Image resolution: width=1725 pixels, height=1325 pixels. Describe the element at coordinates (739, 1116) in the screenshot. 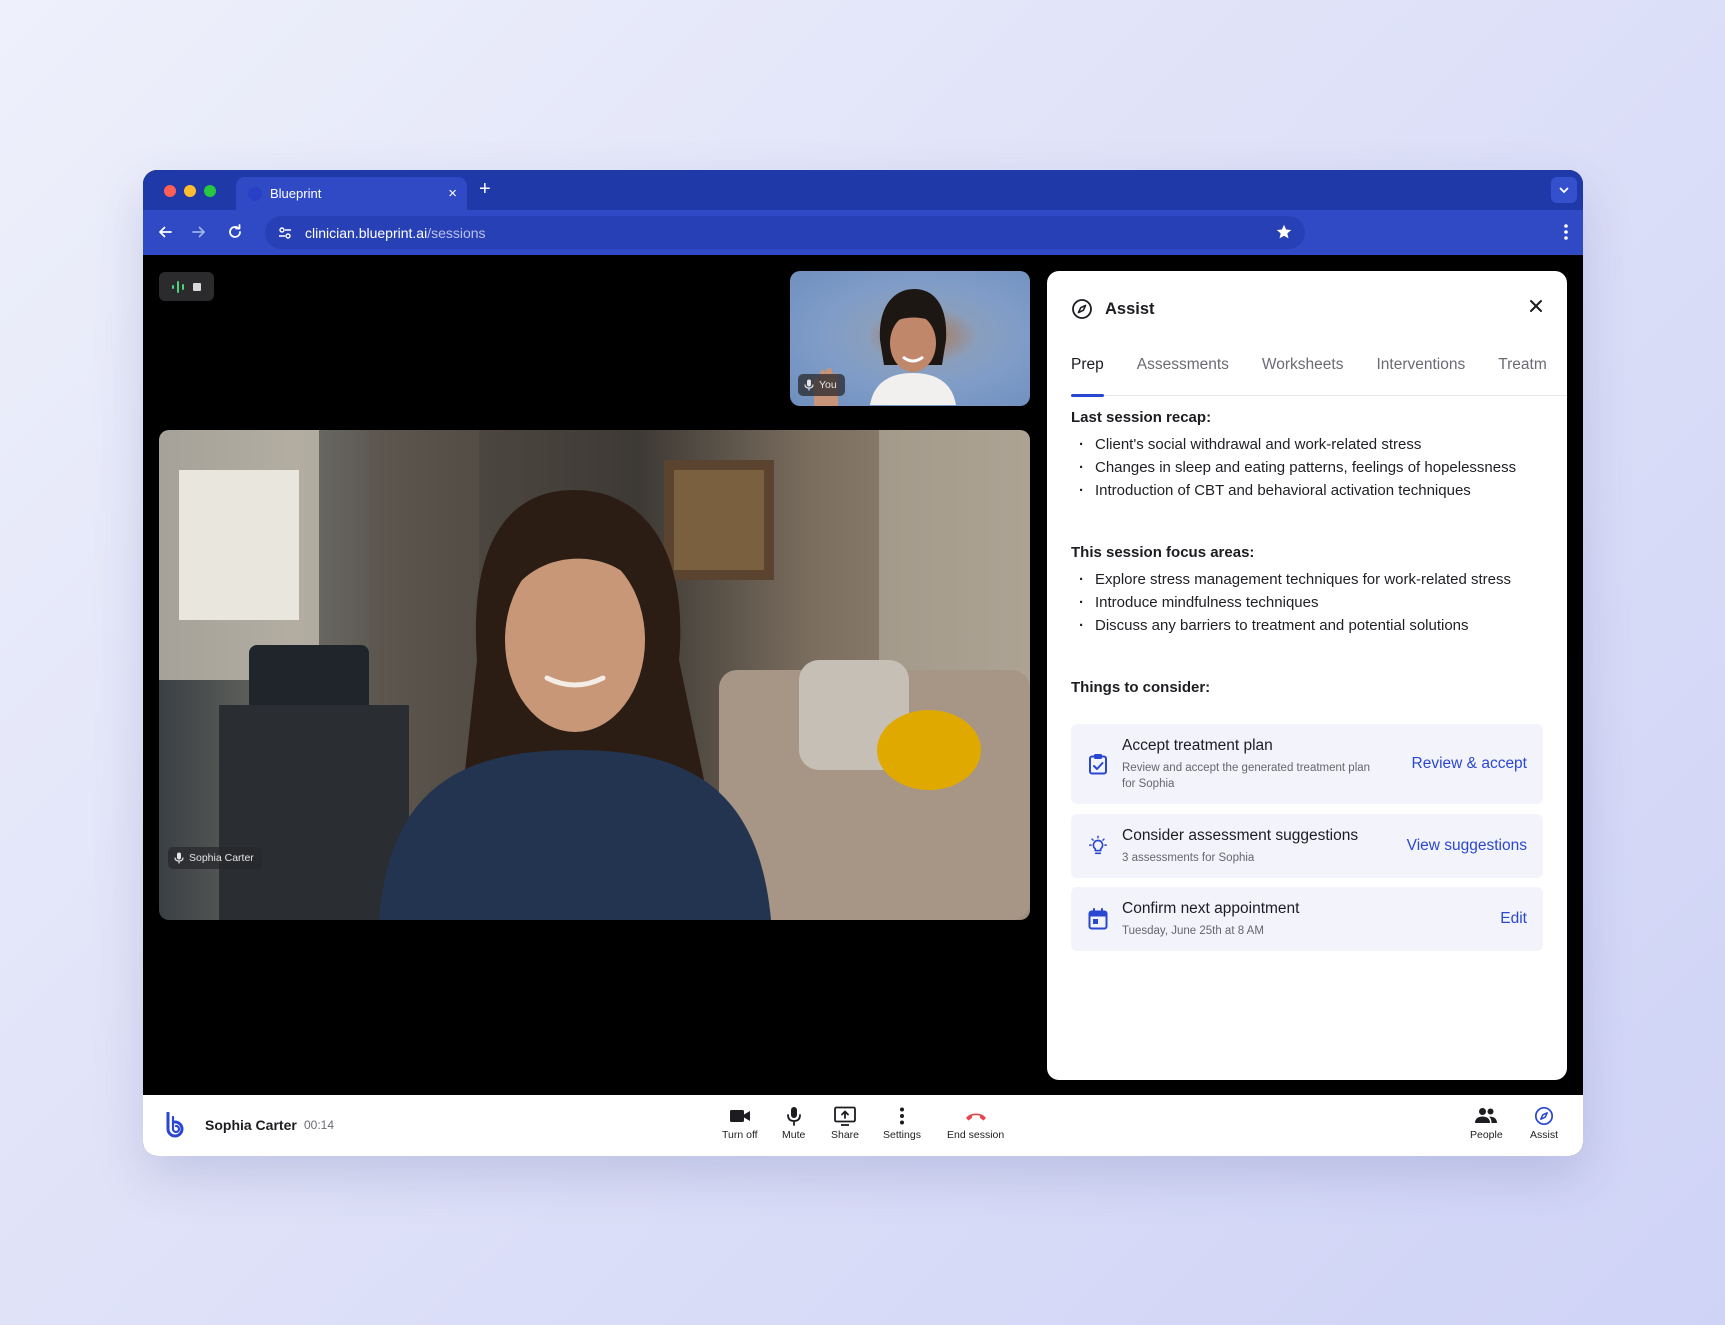

I see `video-camera-icon` at that location.